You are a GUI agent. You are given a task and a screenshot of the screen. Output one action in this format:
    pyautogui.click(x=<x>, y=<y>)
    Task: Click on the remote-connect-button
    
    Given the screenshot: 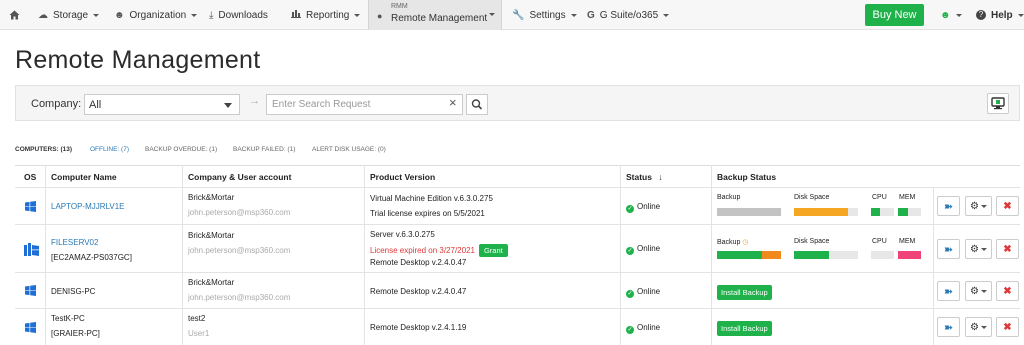 What is the action you would take?
    pyautogui.click(x=998, y=103)
    